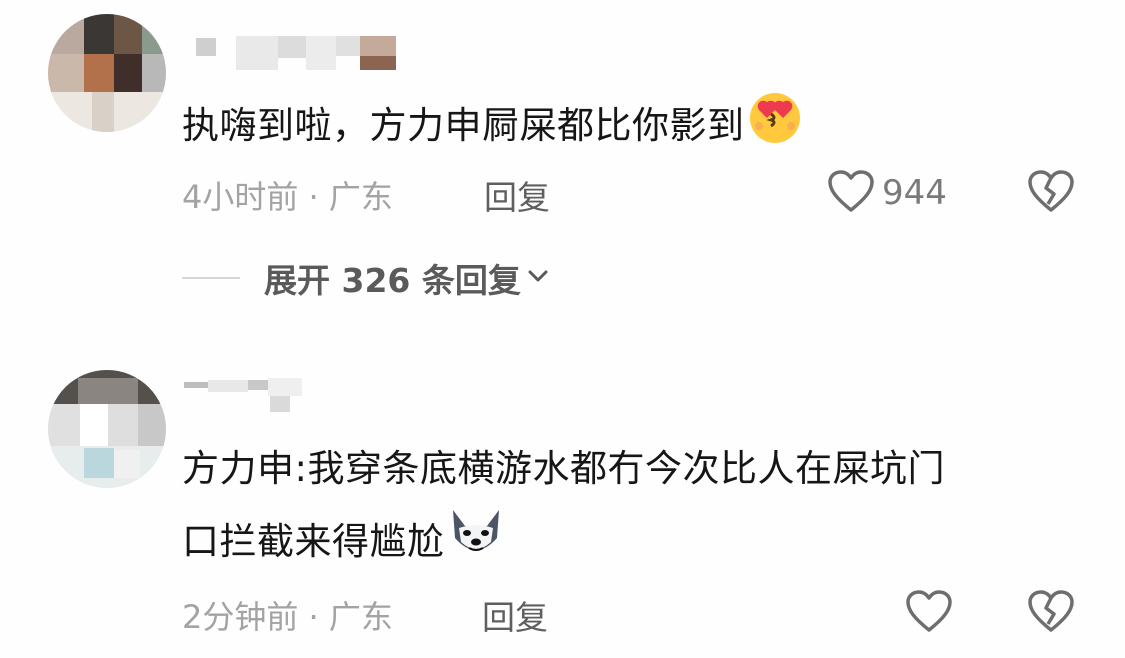 This screenshot has height=658, width=1125. I want to click on heart-eyes-kiss-emoji, so click(775, 127).